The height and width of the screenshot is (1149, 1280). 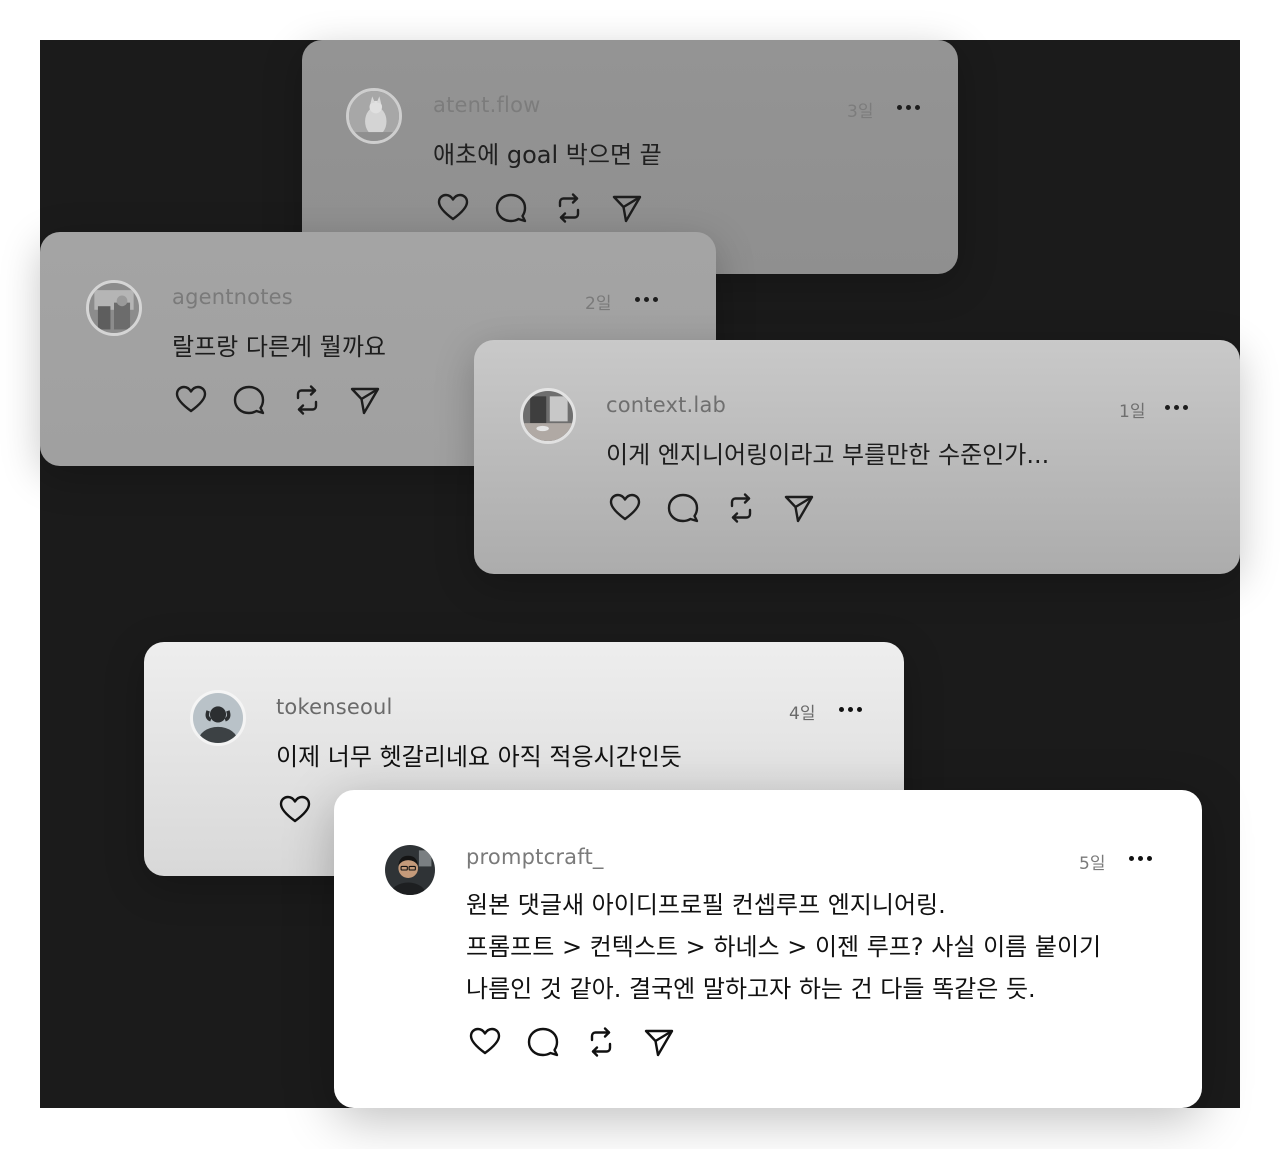 What do you see at coordinates (334, 707) in the screenshot?
I see `username: tokenseoul` at bounding box center [334, 707].